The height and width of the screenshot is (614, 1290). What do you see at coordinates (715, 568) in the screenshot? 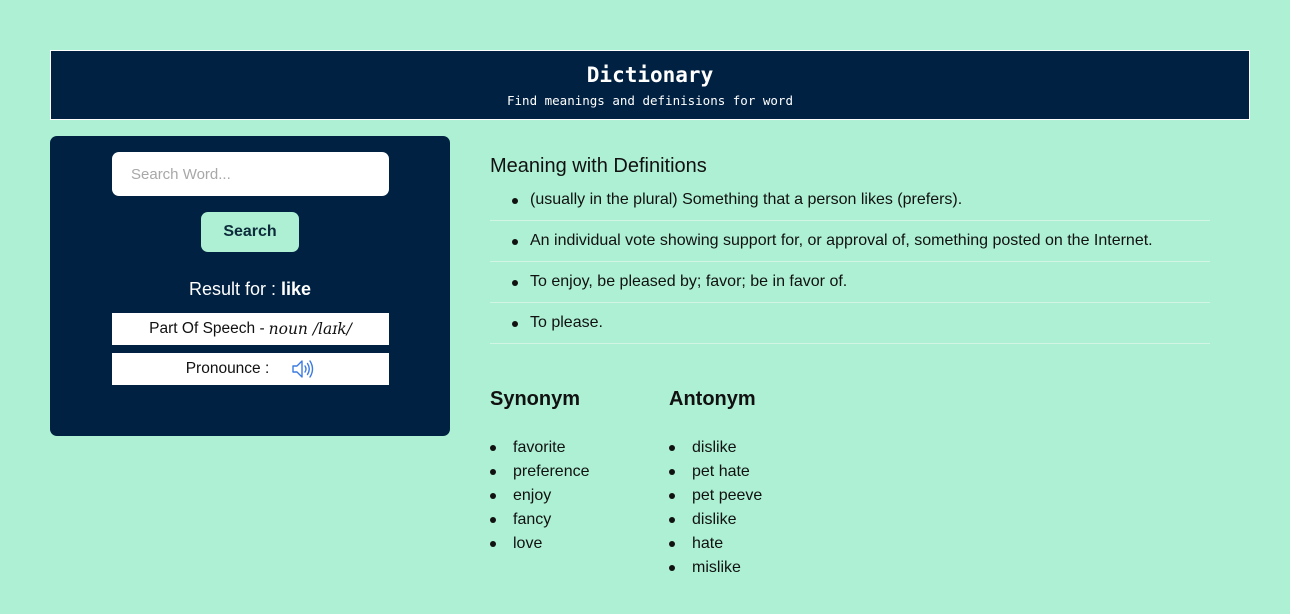
I see `antonym-item: mislike` at bounding box center [715, 568].